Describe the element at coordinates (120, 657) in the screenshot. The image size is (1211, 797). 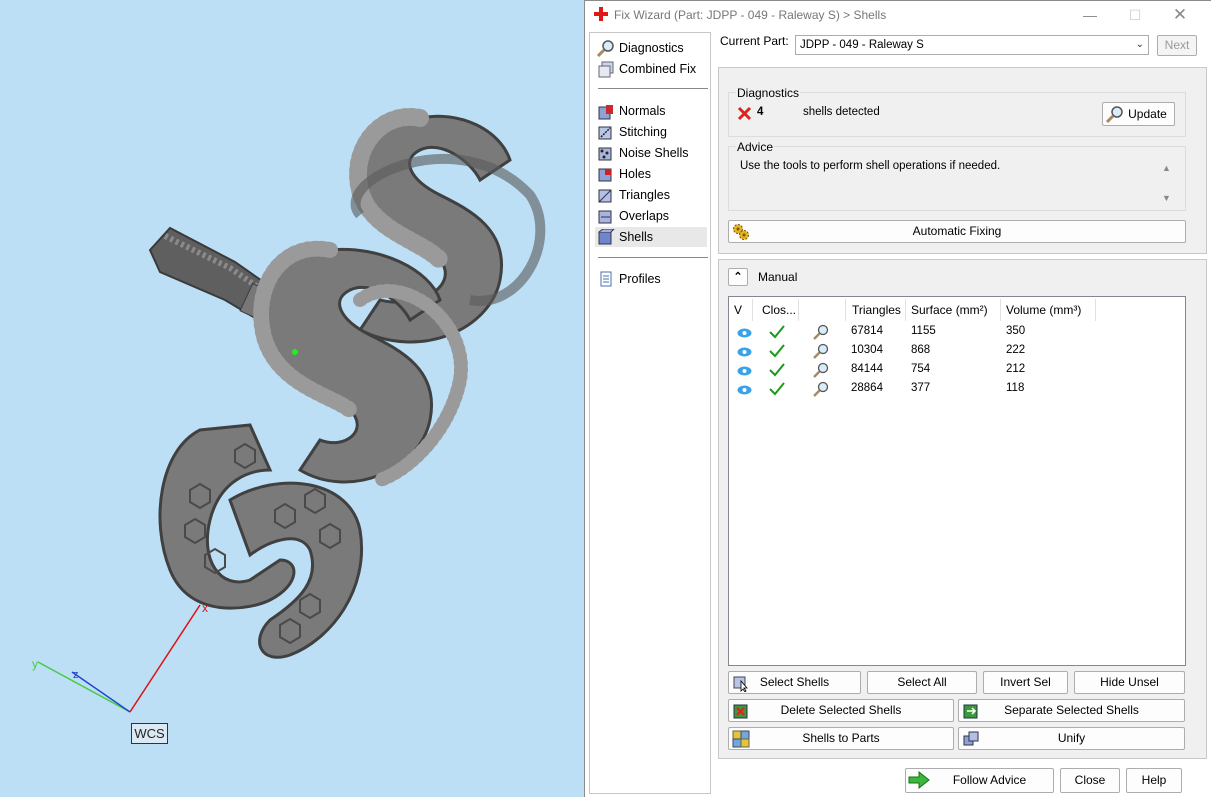
I see `wcs-axes: x y z` at that location.